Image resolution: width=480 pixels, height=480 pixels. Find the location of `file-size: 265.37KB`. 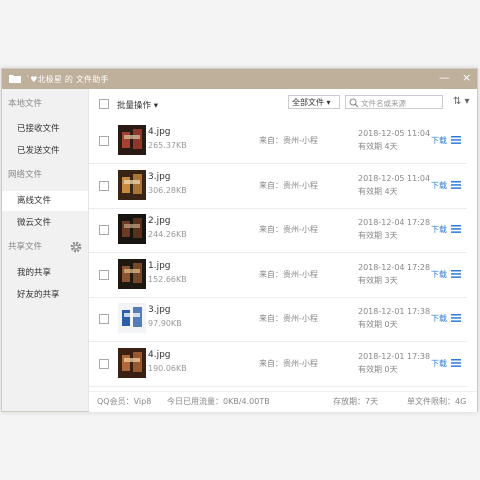

file-size: 265.37KB is located at coordinates (167, 145).